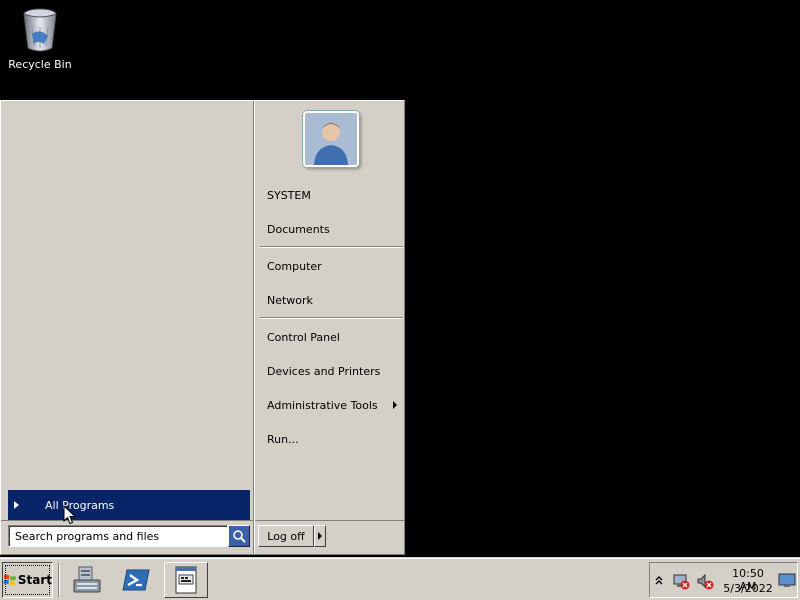  Describe the element at coordinates (16, 505) in the screenshot. I see `all-programs-arrow-icon` at that location.